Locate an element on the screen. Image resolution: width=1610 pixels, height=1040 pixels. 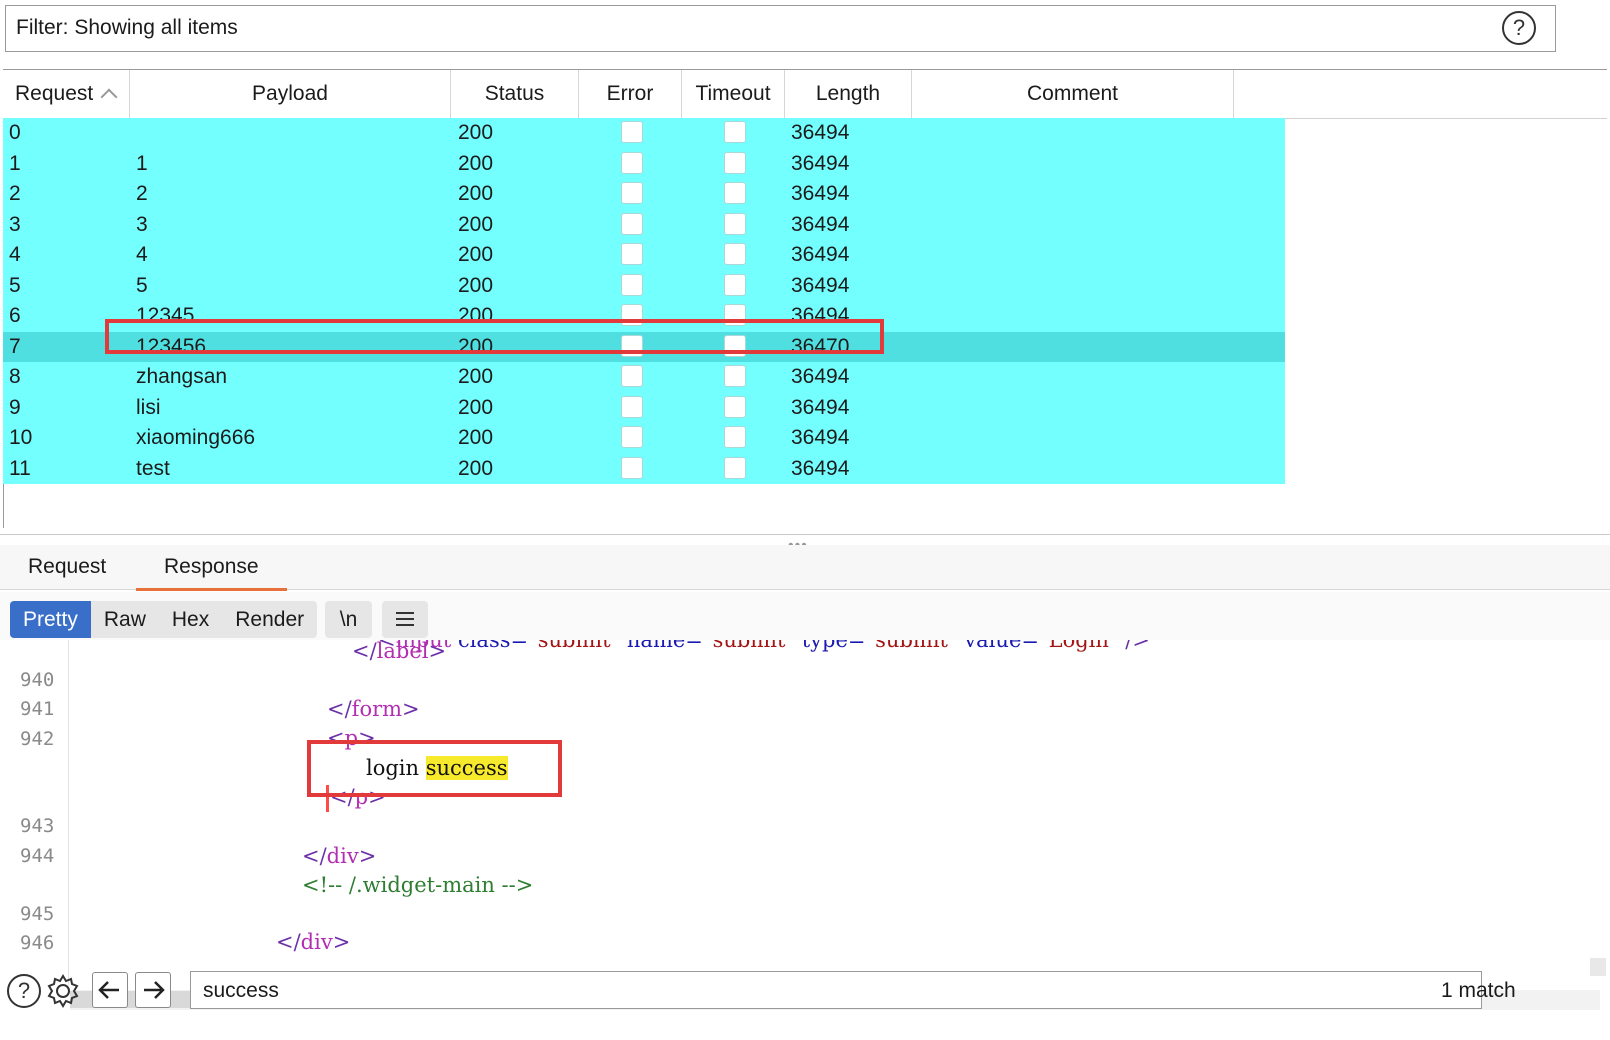
column-header-request: Request is located at coordinates (66, 94).